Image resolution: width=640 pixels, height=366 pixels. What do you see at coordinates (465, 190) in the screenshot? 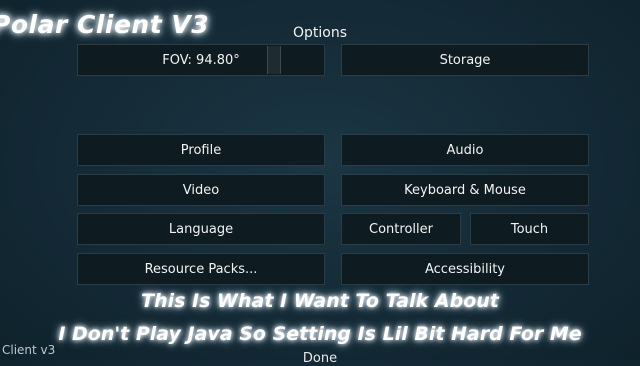
I see `keyboard-mouse-button: Keyboard & Mouse` at bounding box center [465, 190].